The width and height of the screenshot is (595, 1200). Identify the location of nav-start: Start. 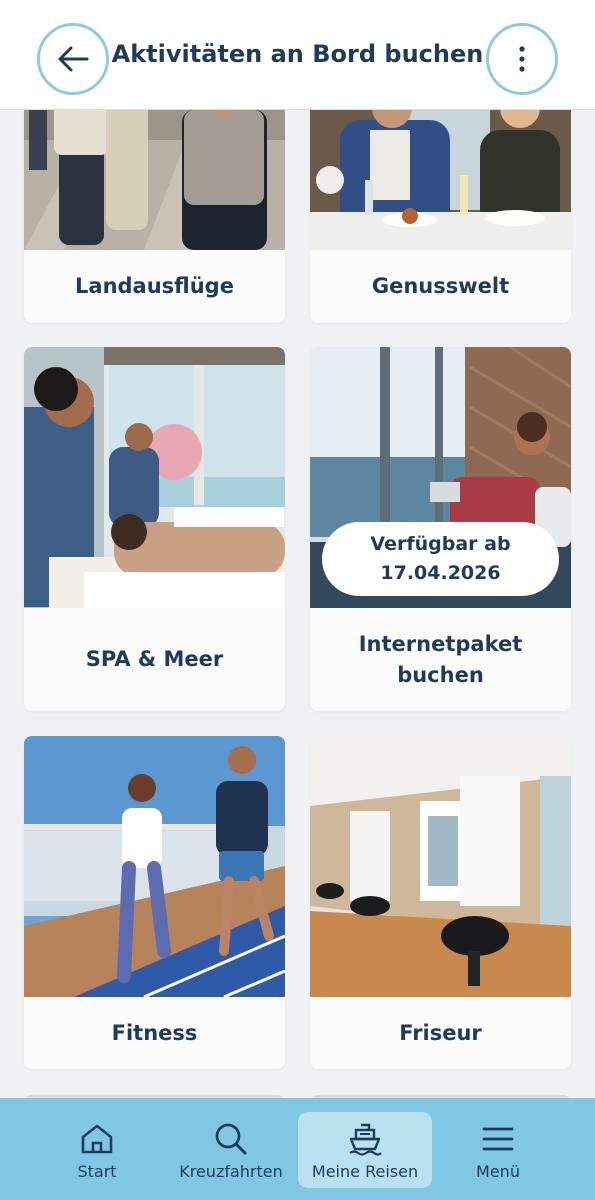
(97, 1150).